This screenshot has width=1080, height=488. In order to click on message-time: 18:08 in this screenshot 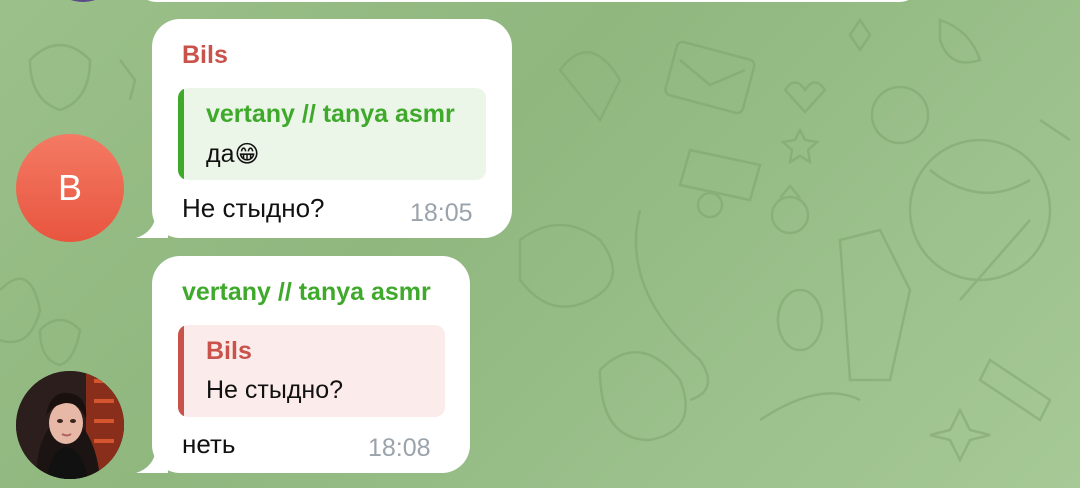, I will do `click(399, 448)`.